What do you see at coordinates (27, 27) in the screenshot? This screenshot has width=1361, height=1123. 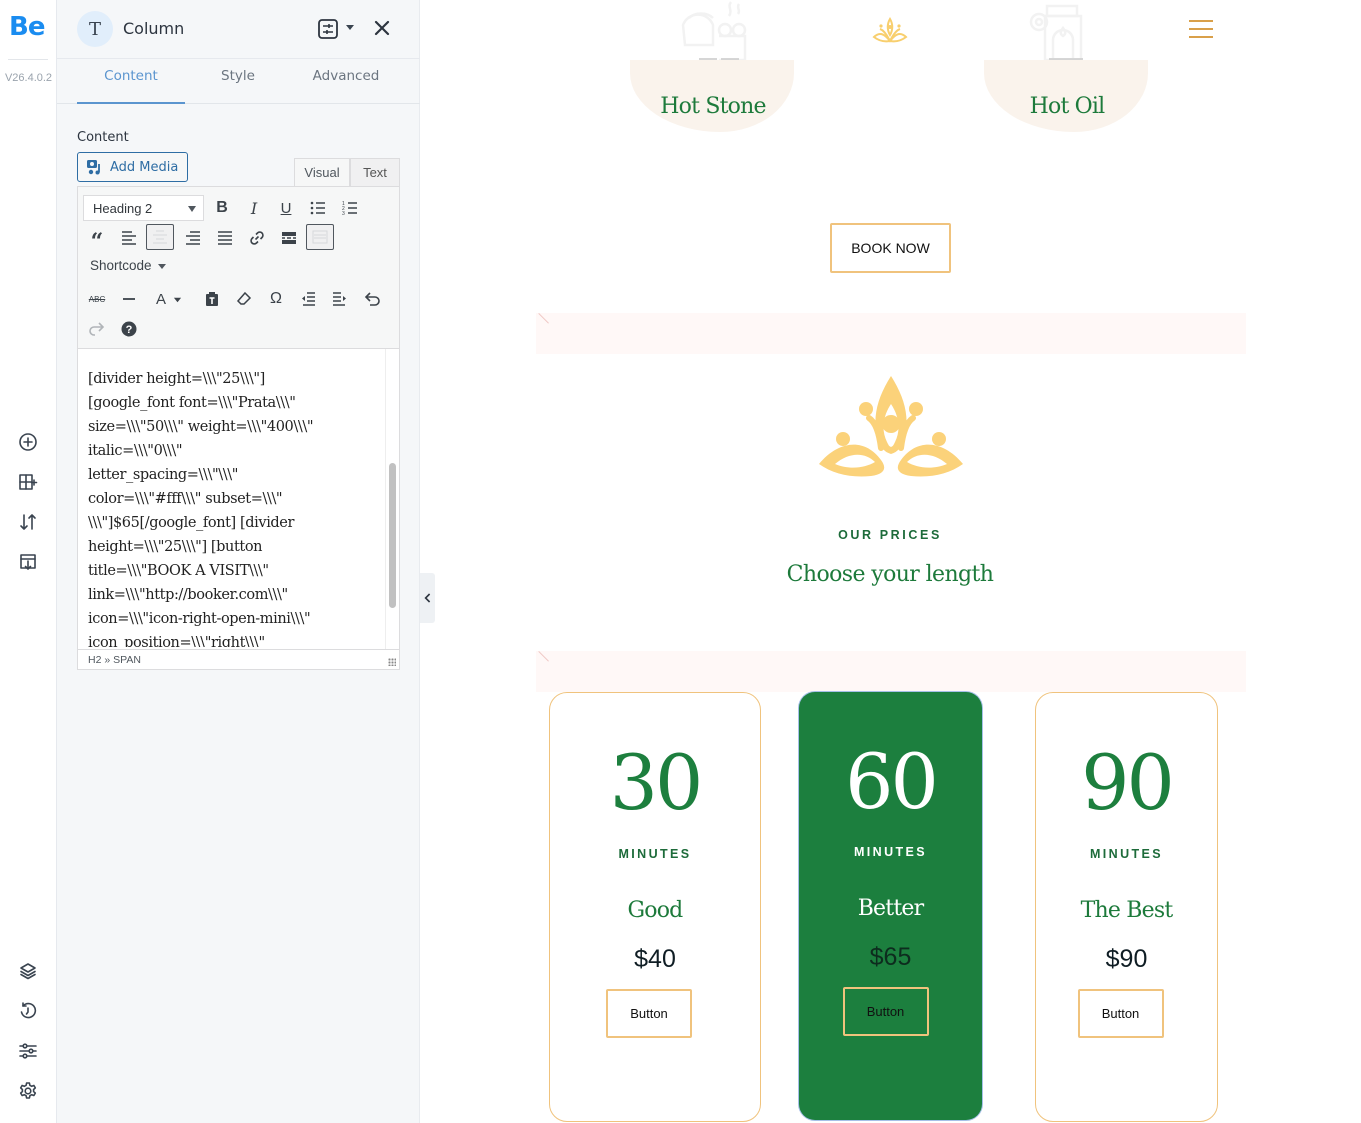 I see `be-logo: Be` at bounding box center [27, 27].